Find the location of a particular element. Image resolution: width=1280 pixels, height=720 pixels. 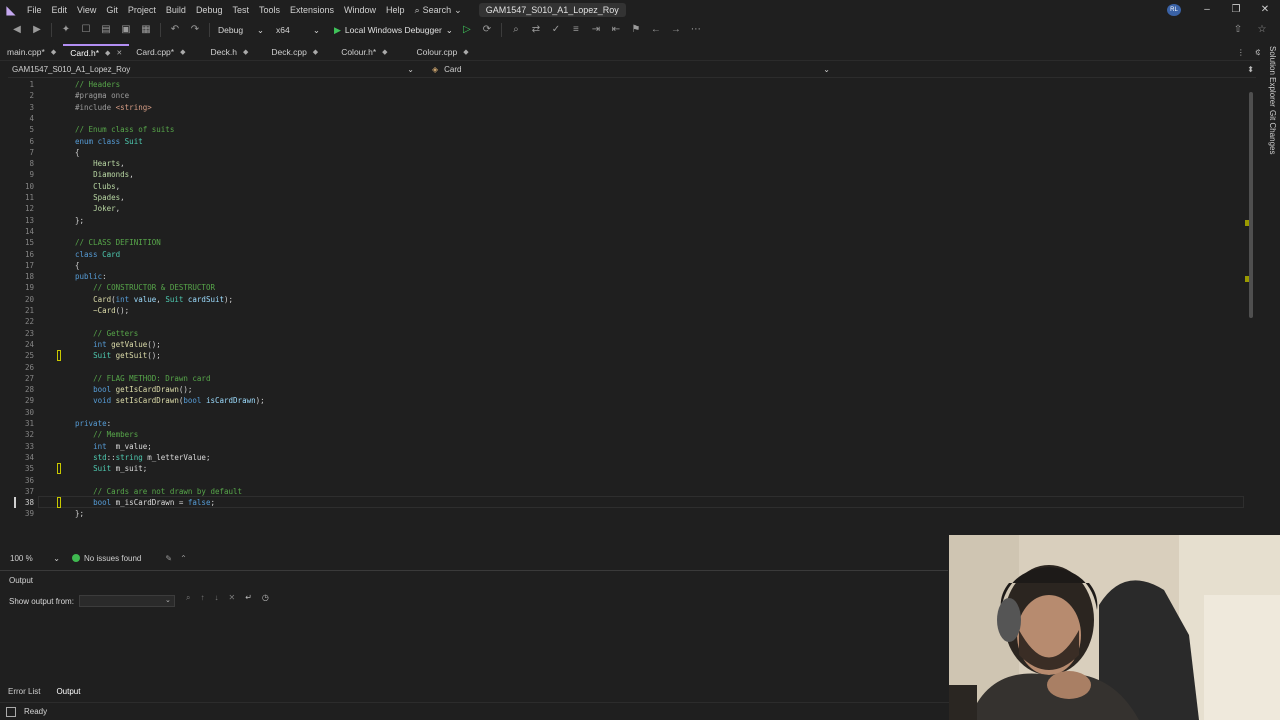

new-file-icon: ☐ is located at coordinates (86, 30).